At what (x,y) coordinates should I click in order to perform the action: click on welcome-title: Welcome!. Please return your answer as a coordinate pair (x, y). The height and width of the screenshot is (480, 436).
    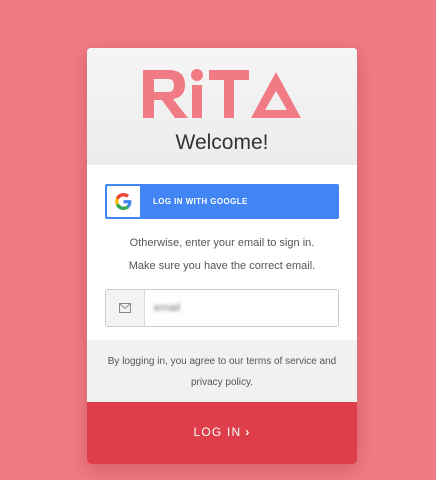
    Looking at the image, I should click on (222, 142).